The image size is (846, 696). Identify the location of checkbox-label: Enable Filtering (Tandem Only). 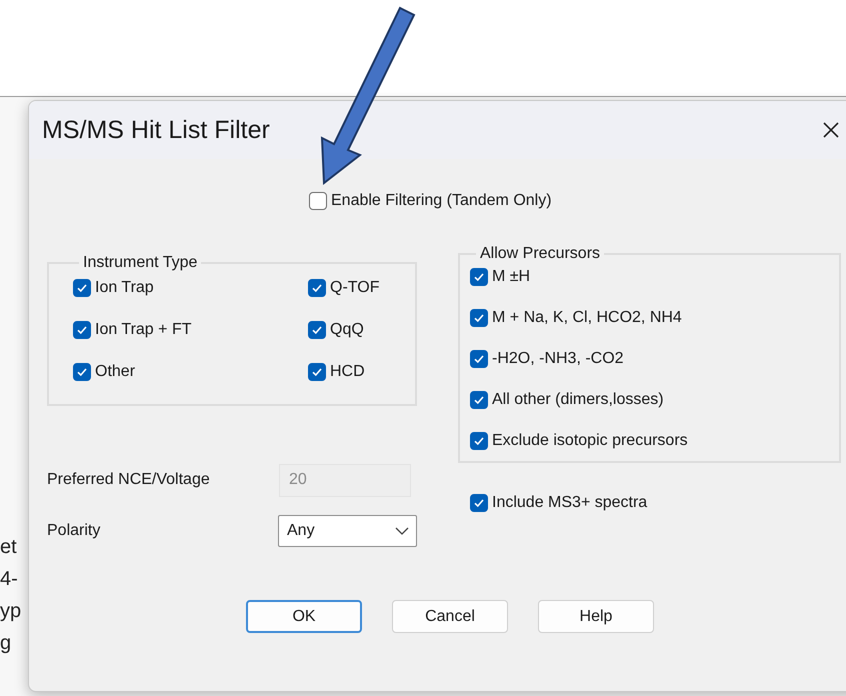
(441, 201).